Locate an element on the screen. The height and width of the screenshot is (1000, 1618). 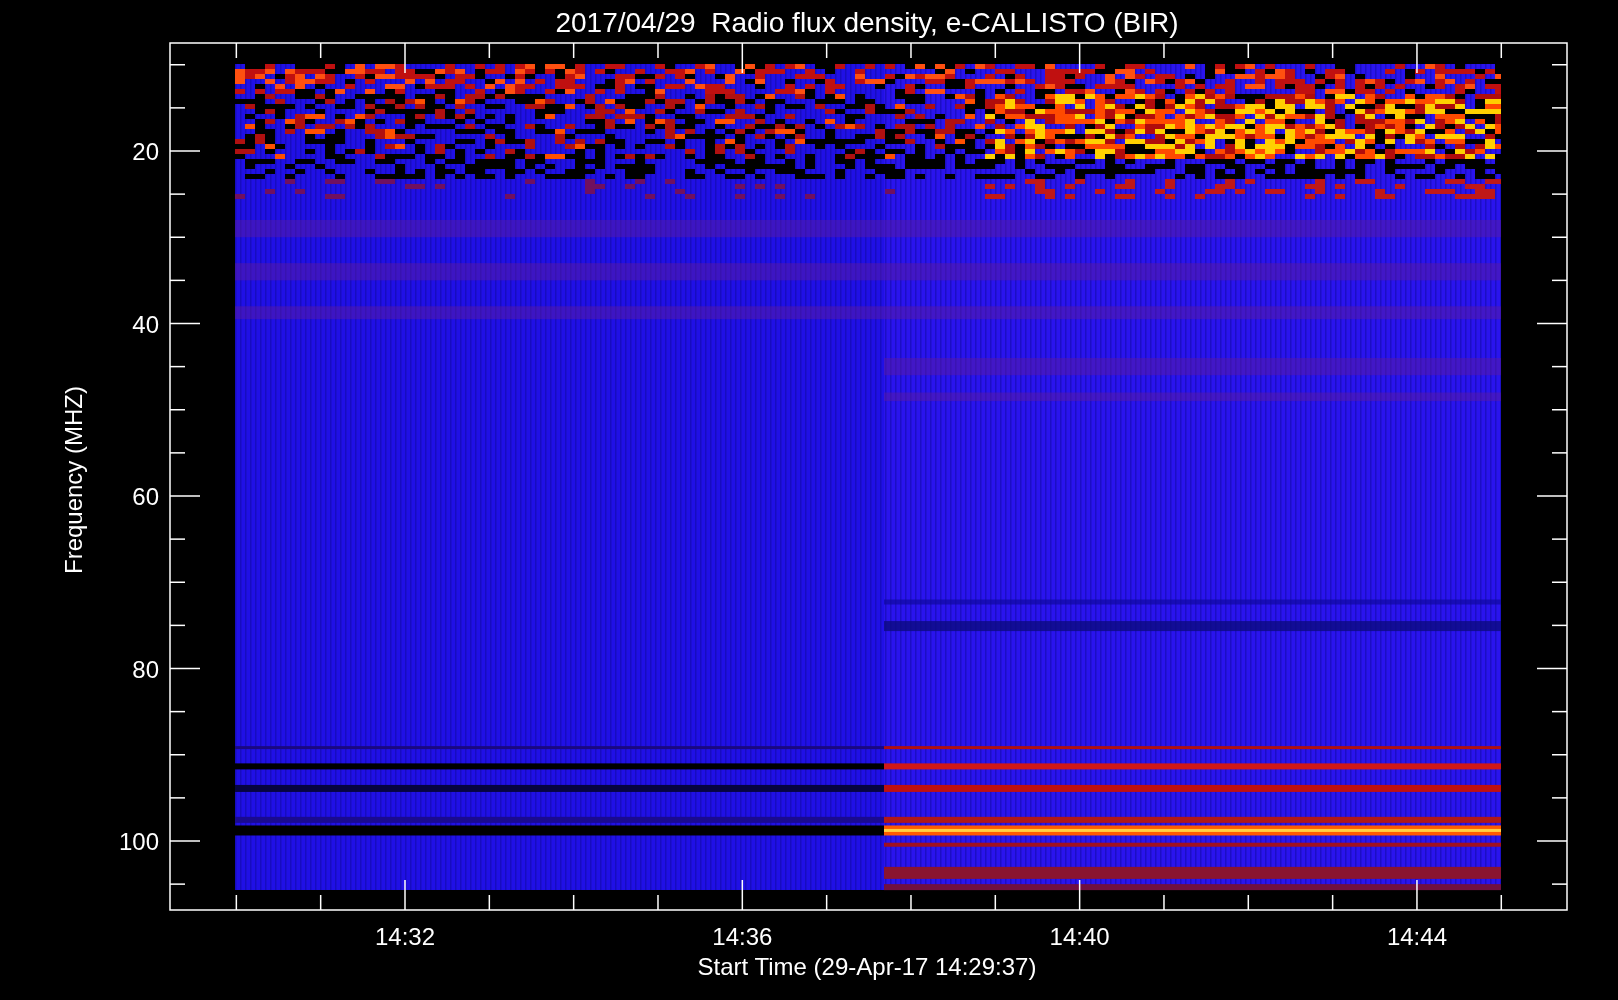
axis-tick-label: 60 is located at coordinates (145, 496).